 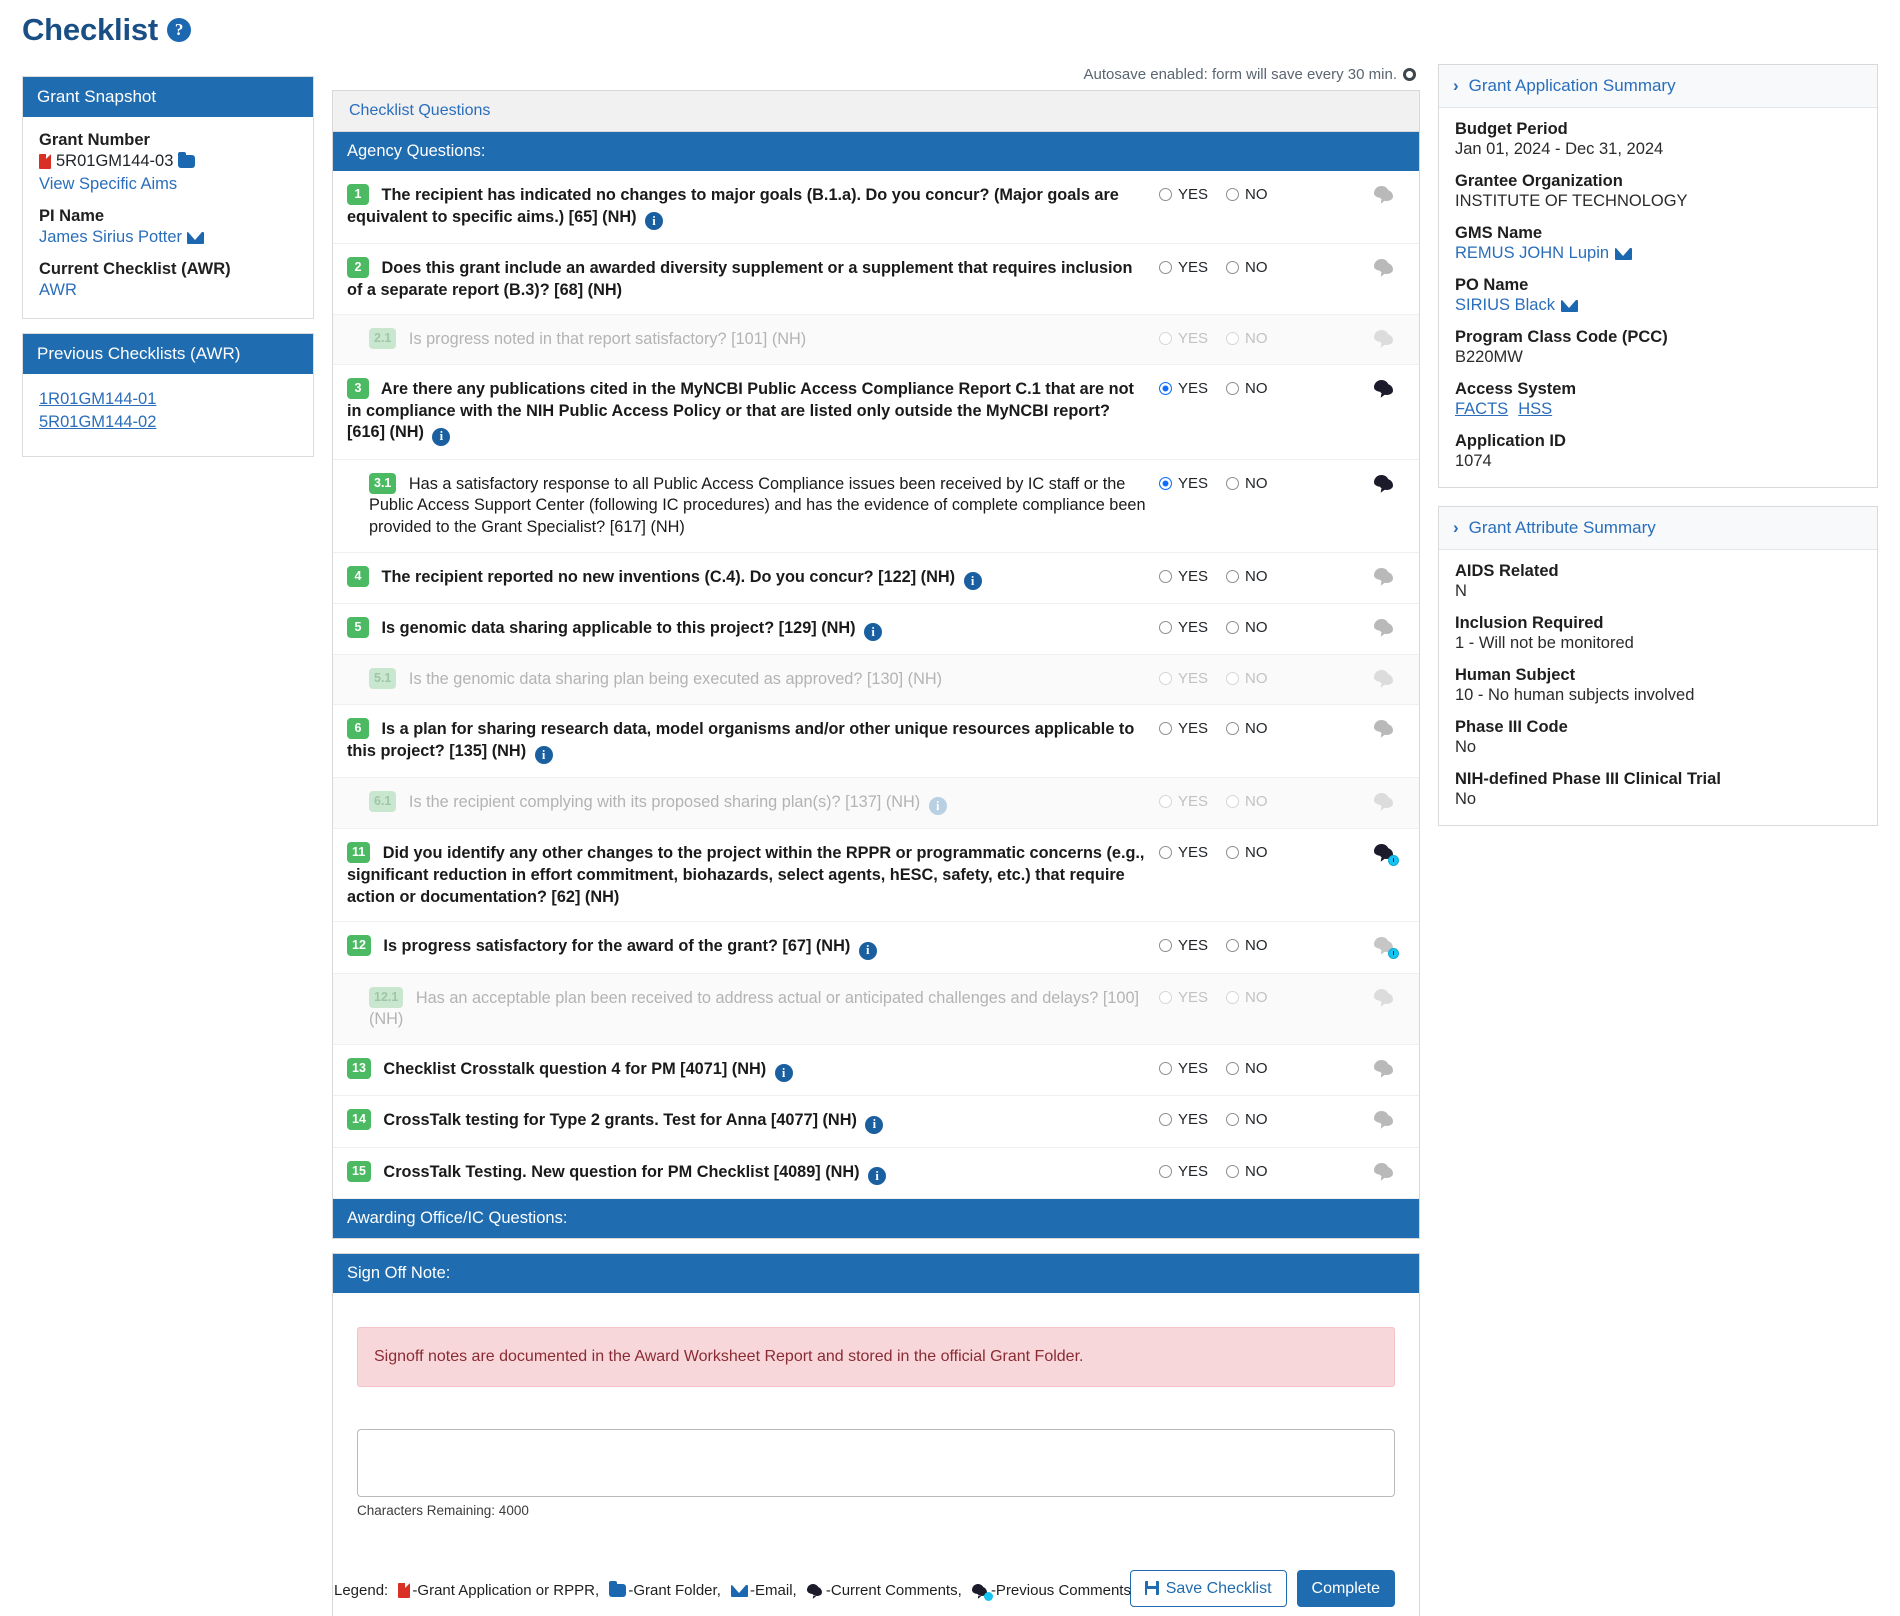 What do you see at coordinates (179, 30) in the screenshot?
I see `help-icon: ?` at bounding box center [179, 30].